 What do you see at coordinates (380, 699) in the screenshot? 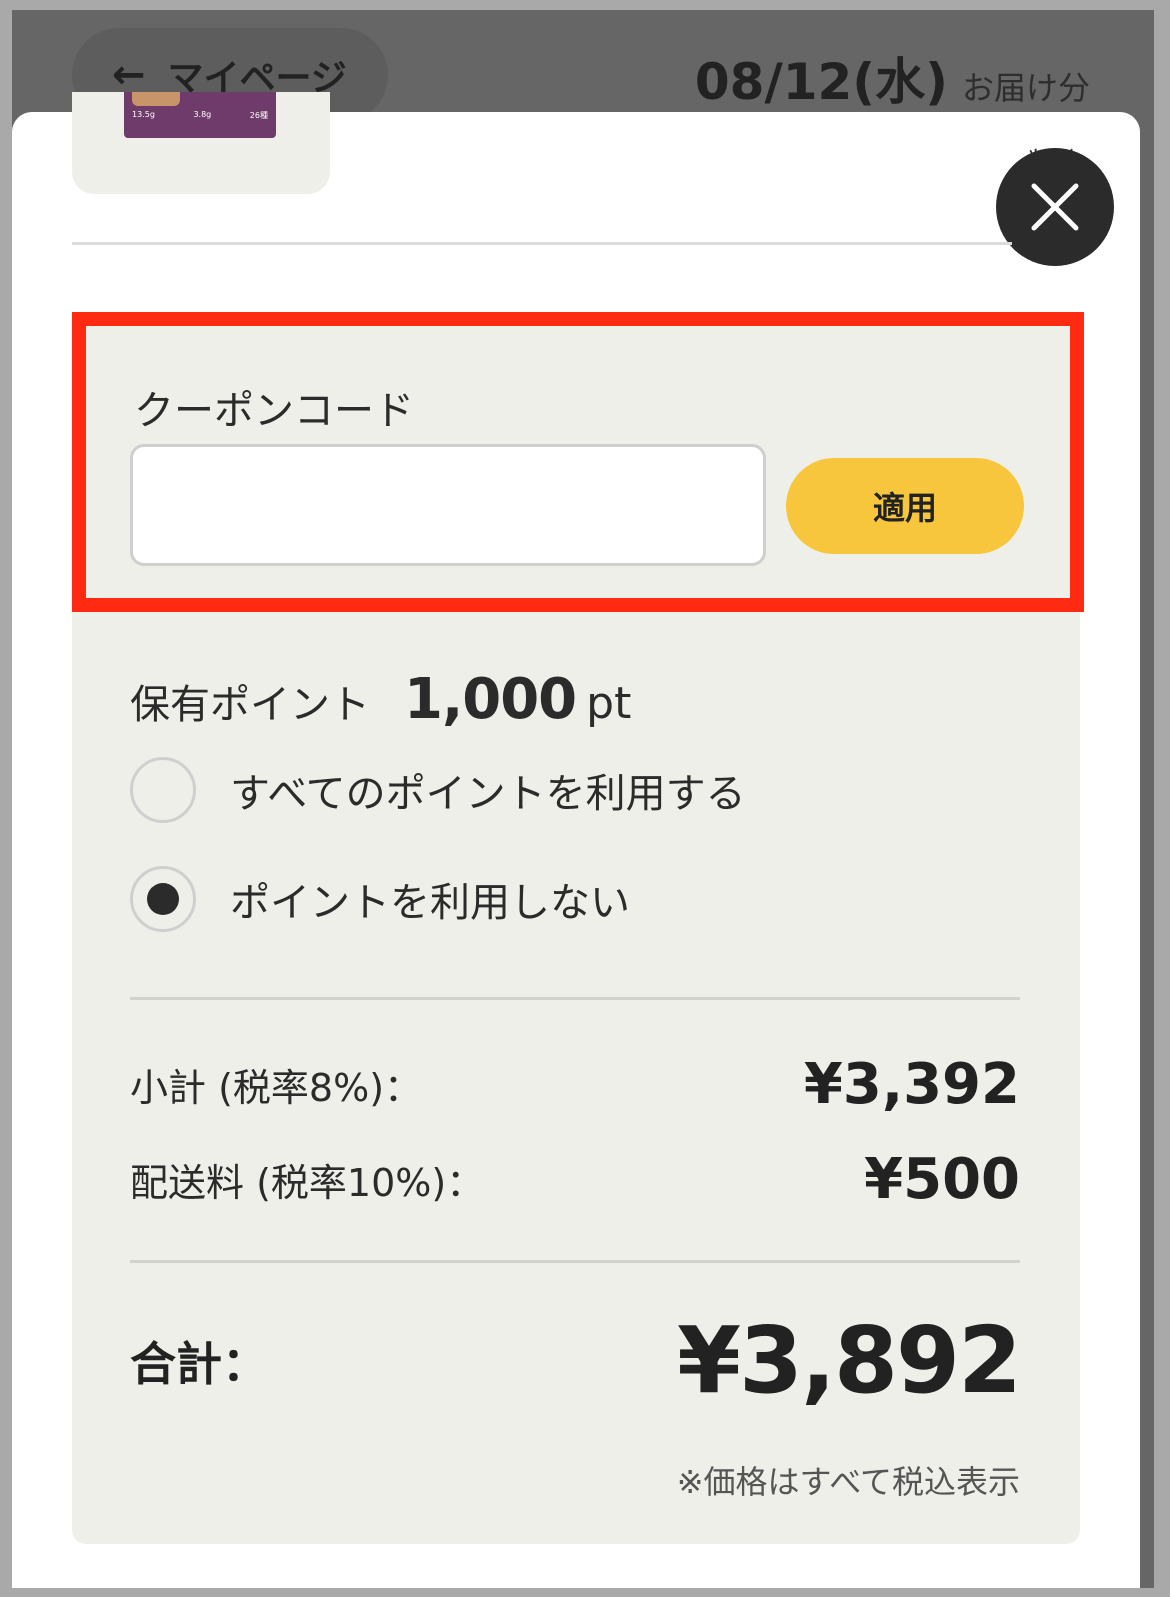
I see `points-balance: 保有ポイント 1,000 pt` at bounding box center [380, 699].